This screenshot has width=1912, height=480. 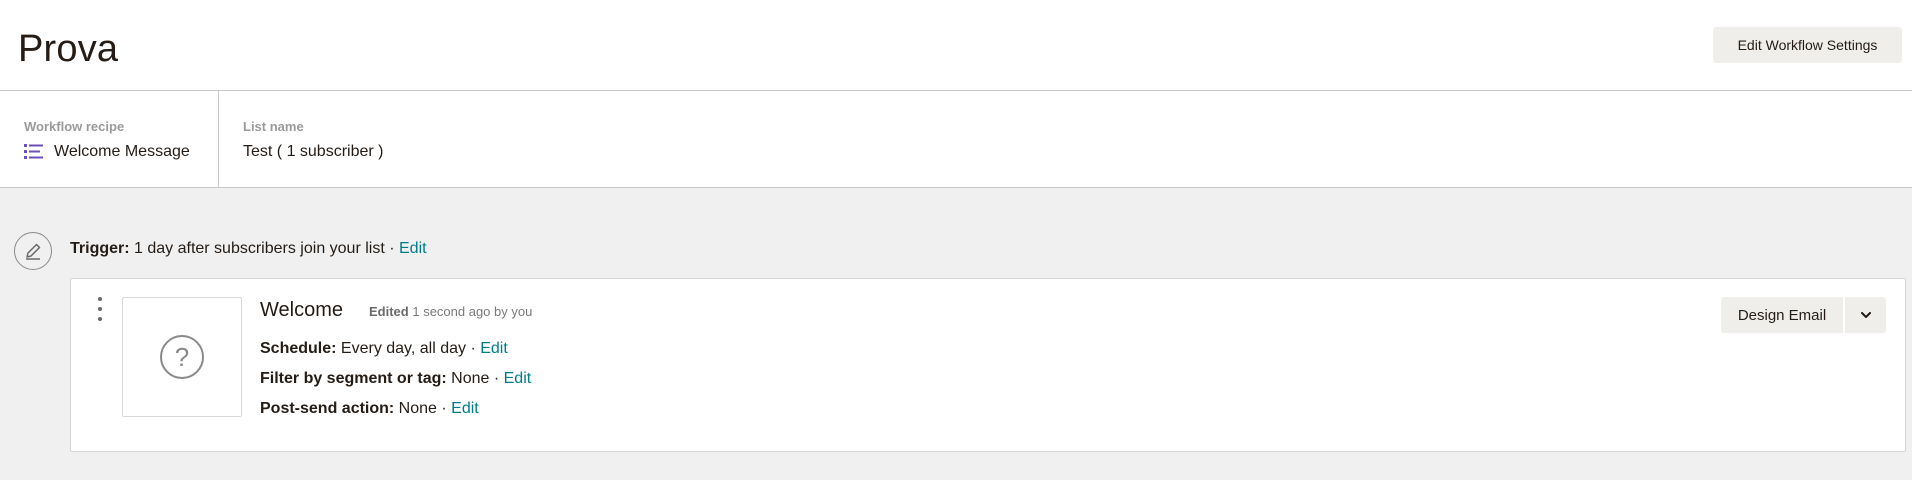 I want to click on more-options-icon, so click(x=100, y=309).